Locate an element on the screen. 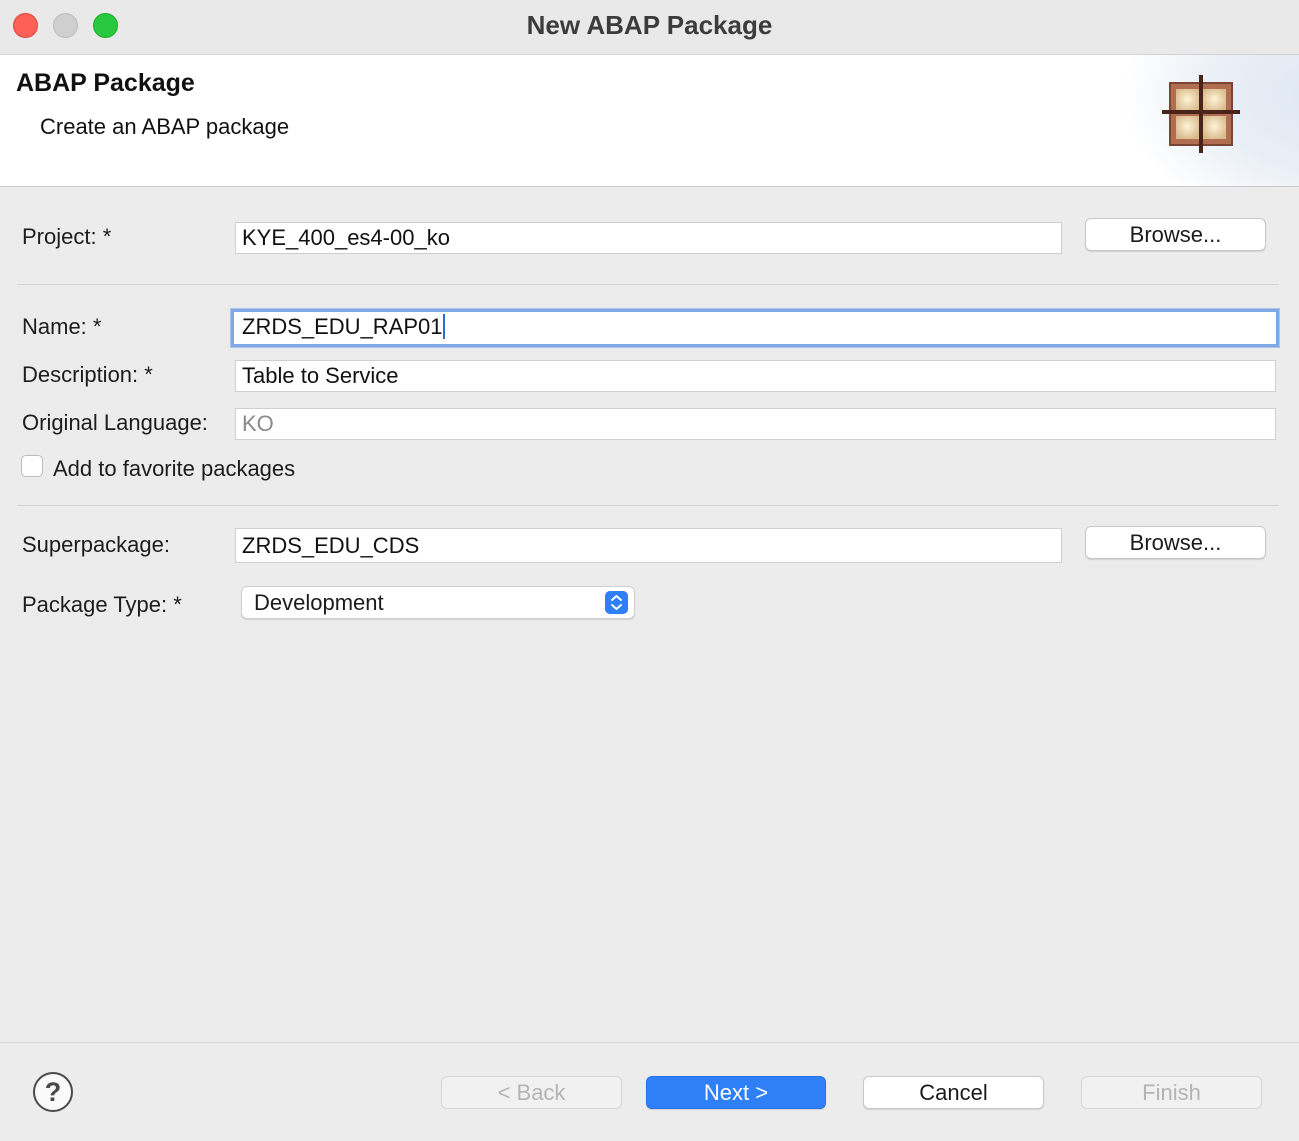  package-icon is located at coordinates (1201, 114).